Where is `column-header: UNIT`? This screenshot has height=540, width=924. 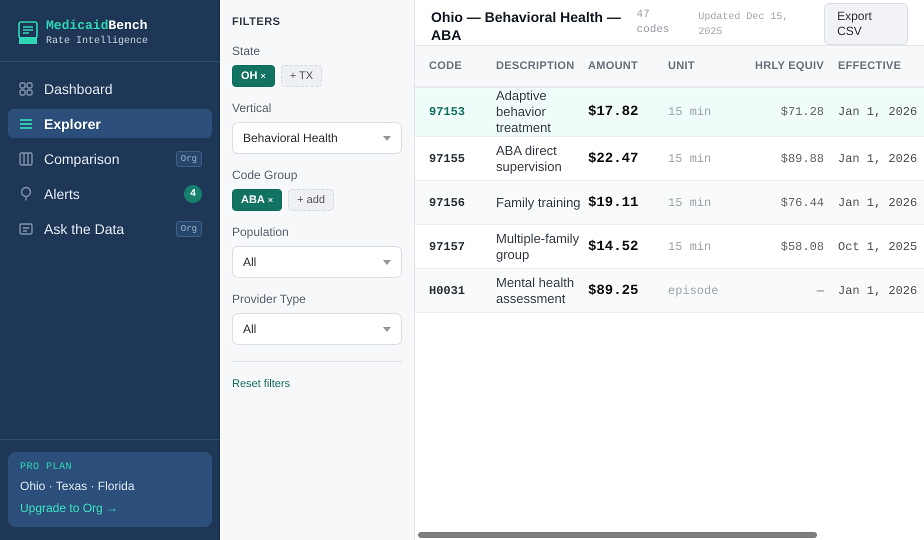
column-header: UNIT is located at coordinates (705, 66).